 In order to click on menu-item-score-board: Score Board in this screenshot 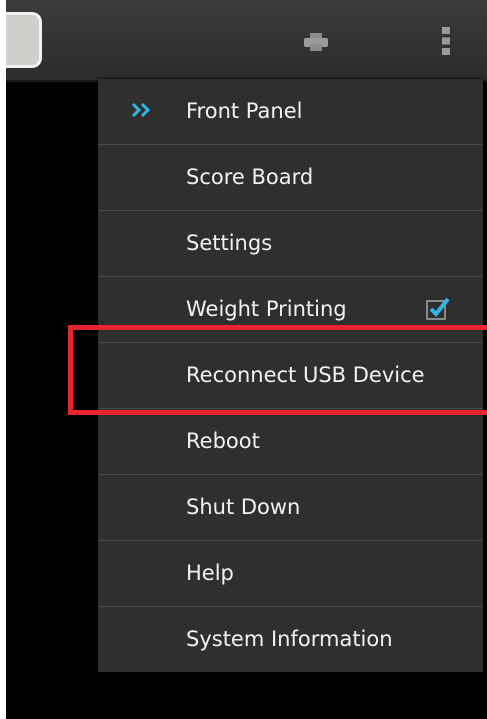, I will do `click(290, 178)`.